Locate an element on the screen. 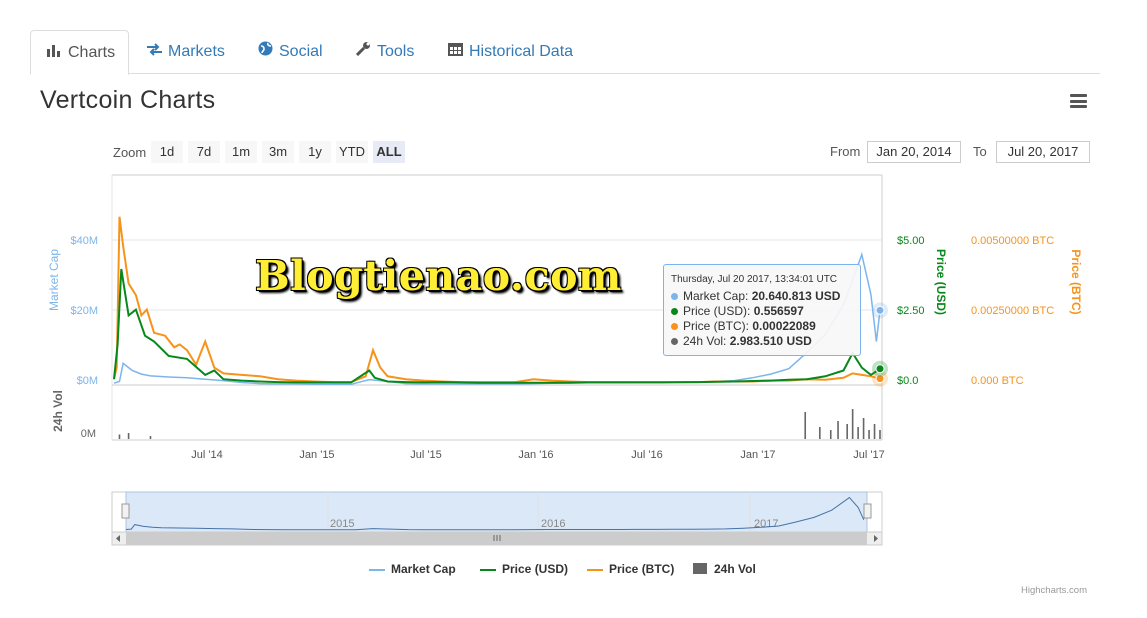 The width and height of the screenshot is (1147, 618). tooltip-row-market-cap: Market Cap: 20.640.813 USD is located at coordinates (755, 296).